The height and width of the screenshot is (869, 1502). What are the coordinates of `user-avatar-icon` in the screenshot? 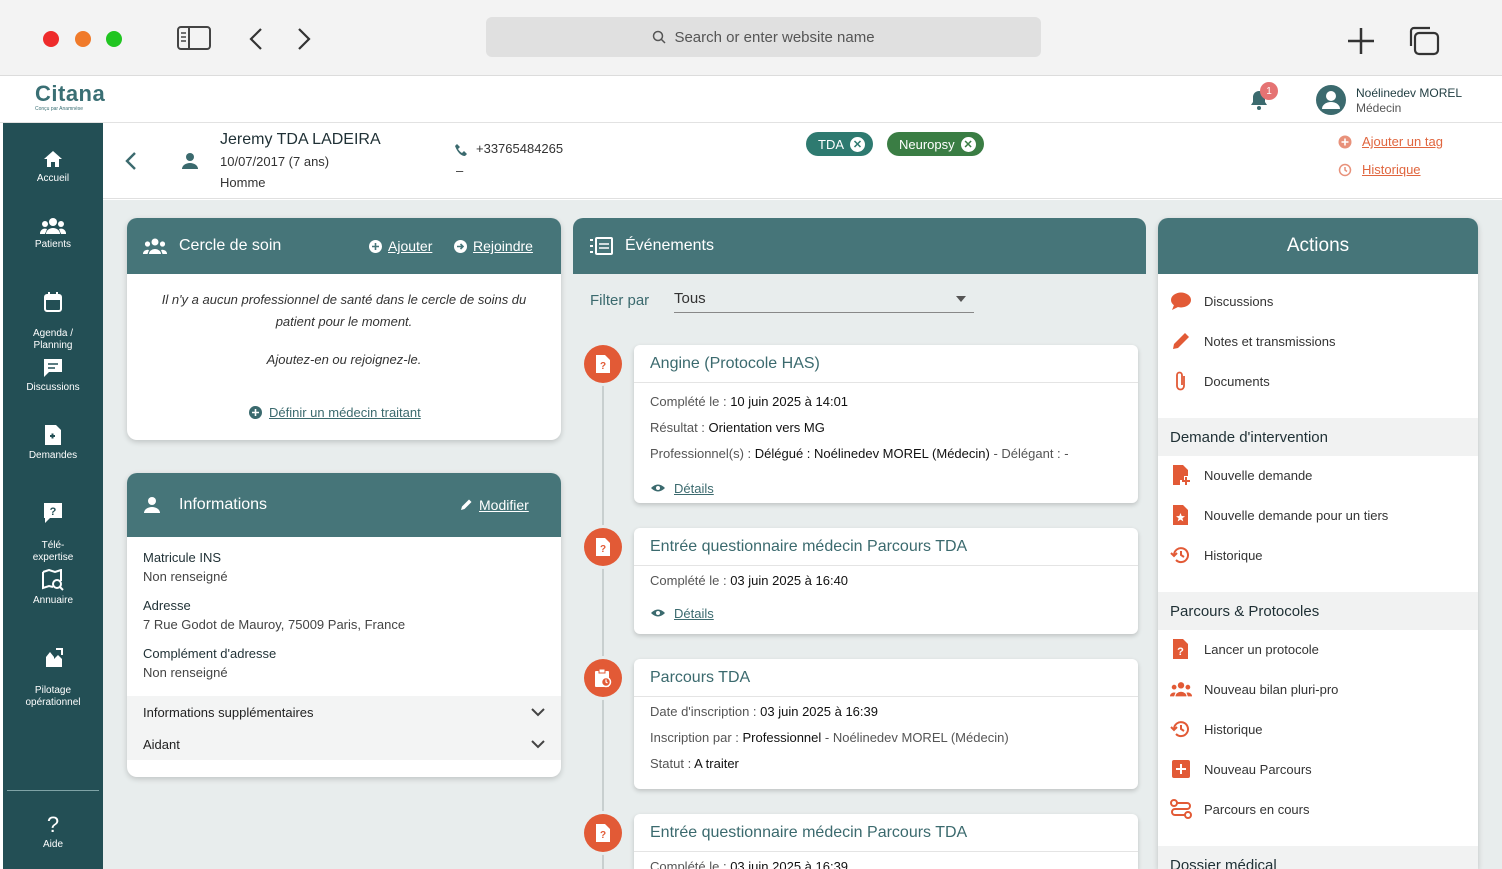 It's located at (1331, 102).